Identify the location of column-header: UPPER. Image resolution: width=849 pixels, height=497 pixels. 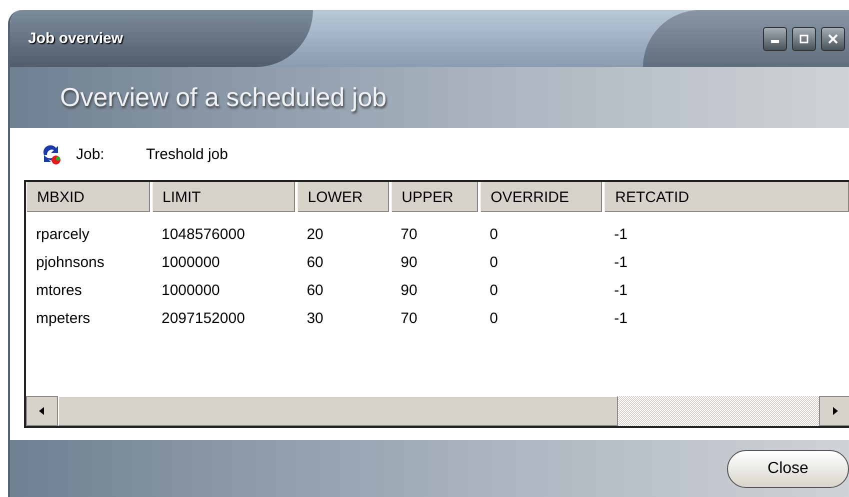
(435, 197).